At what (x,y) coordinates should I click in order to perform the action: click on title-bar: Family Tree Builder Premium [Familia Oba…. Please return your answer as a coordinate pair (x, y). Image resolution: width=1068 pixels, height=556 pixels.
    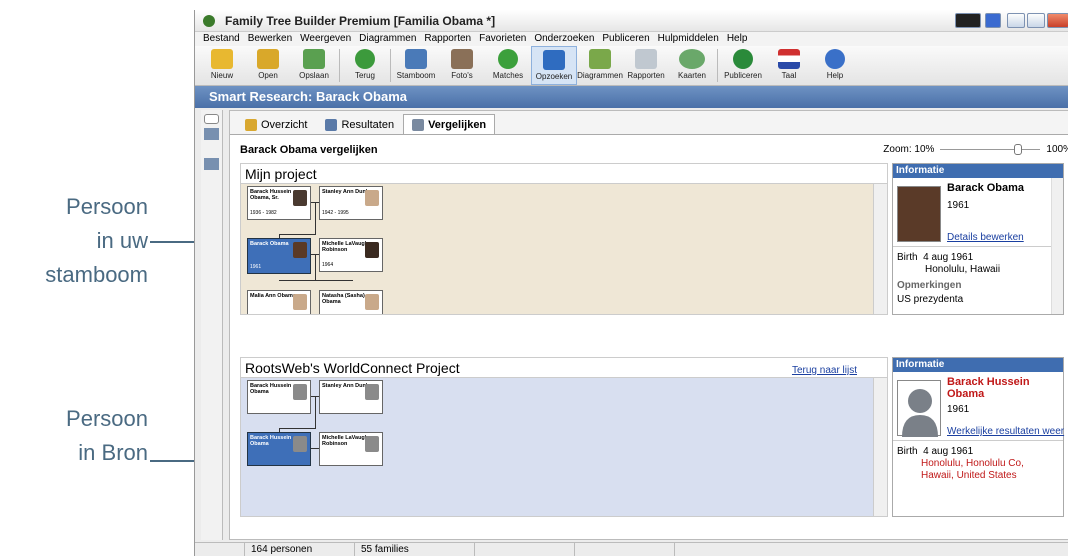
    Looking at the image, I should click on (631, 21).